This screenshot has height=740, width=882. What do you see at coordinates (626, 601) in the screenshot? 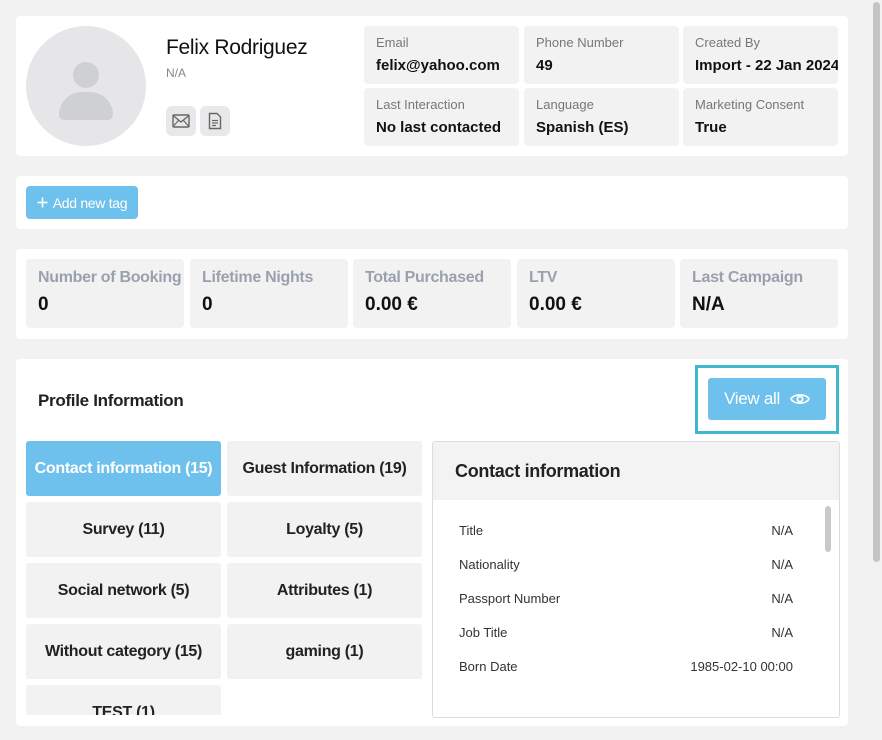
I see `detail-row: Passport Number N/A` at bounding box center [626, 601].